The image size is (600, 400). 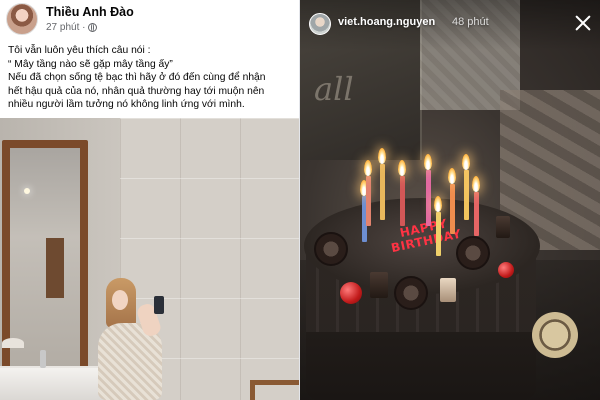 What do you see at coordinates (448, 290) in the screenshot?
I see `cream-piece` at bounding box center [448, 290].